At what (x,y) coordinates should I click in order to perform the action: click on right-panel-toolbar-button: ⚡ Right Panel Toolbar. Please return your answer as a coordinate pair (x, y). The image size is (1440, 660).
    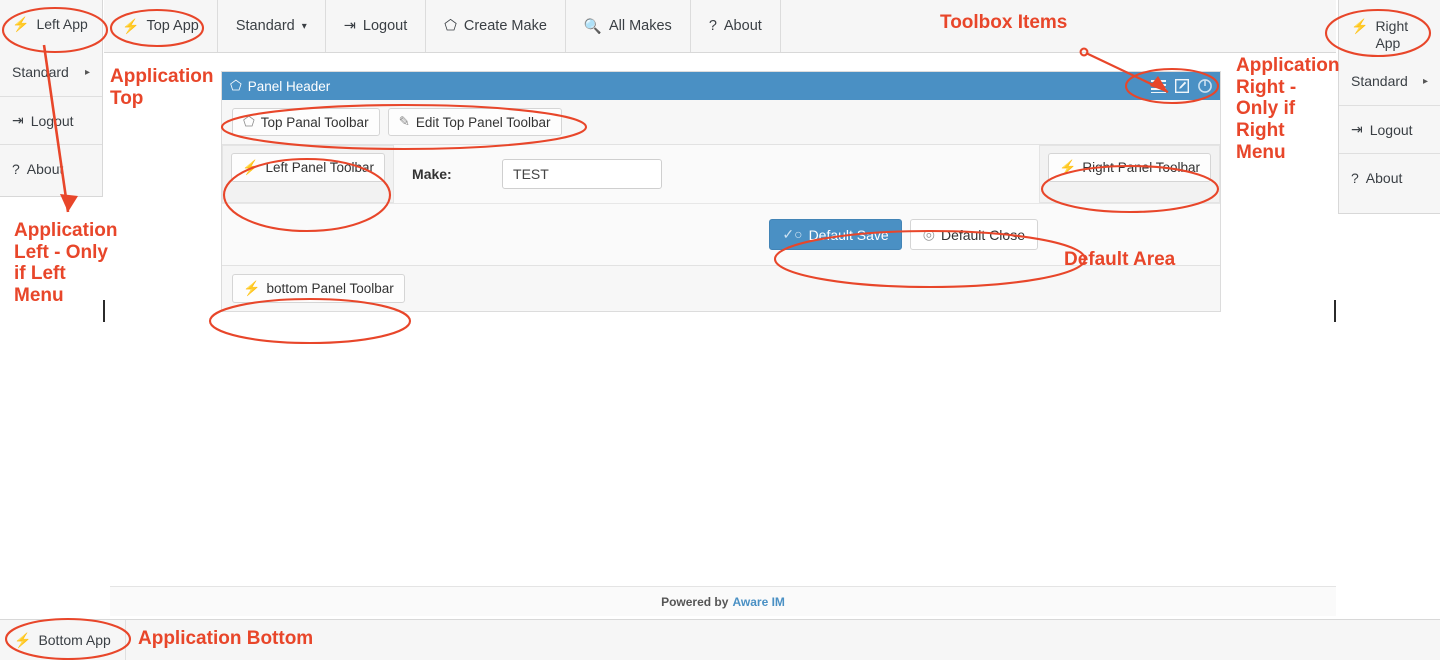
    Looking at the image, I should click on (1129, 167).